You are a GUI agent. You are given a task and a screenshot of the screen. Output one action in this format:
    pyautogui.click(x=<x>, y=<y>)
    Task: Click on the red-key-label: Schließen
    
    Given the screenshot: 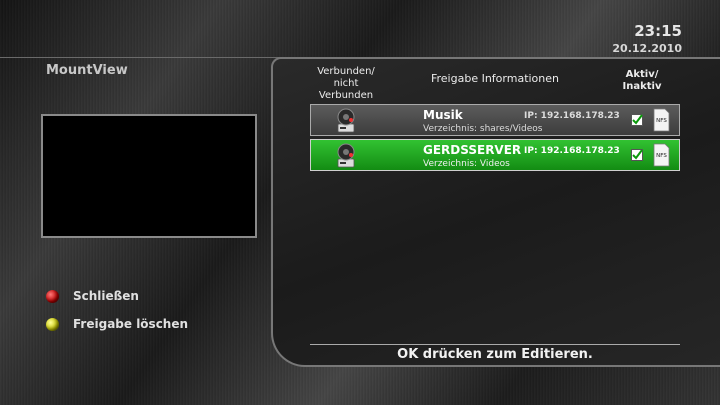 What is the action you would take?
    pyautogui.click(x=106, y=296)
    